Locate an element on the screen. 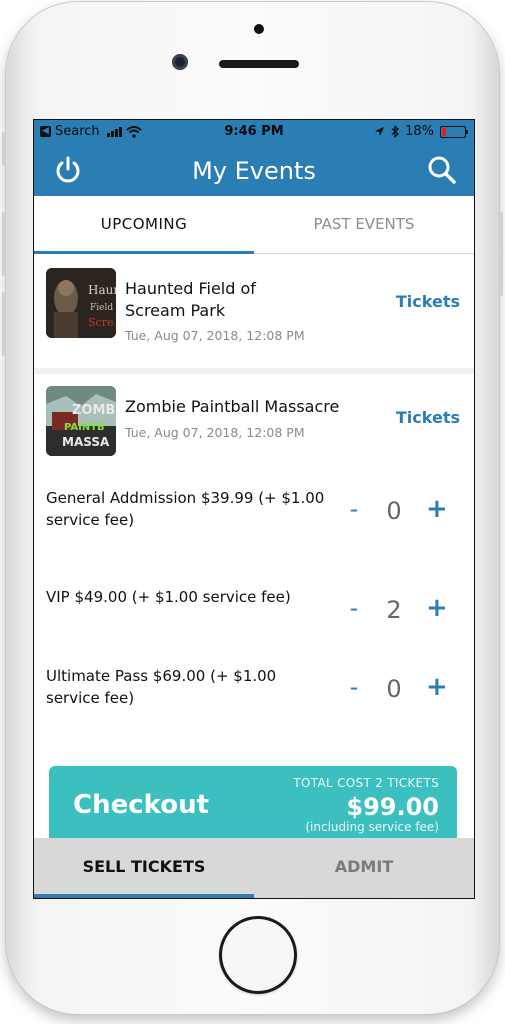  ticket-row: VIP $49.00 (+ $1.00 service fee) - 2 + is located at coordinates (254, 610).